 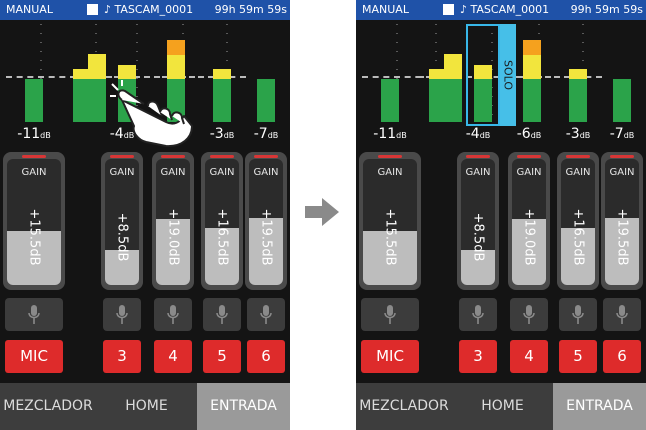 I want to click on status-remaining-time: 99h 59m 59s, so click(x=606, y=9).